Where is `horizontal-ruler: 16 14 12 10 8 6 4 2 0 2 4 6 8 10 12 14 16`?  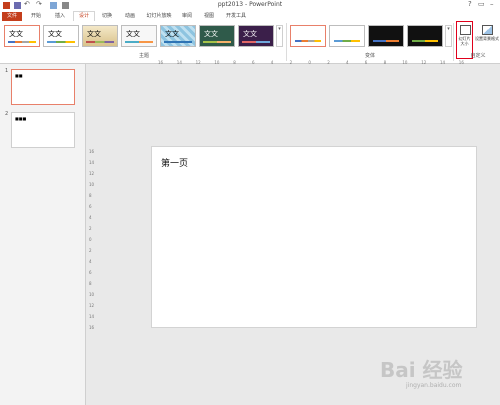
horizontal-ruler: 16 14 12 10 8 6 4 2 0 2 4 6 8 10 12 14 16 is located at coordinates (314, 64).